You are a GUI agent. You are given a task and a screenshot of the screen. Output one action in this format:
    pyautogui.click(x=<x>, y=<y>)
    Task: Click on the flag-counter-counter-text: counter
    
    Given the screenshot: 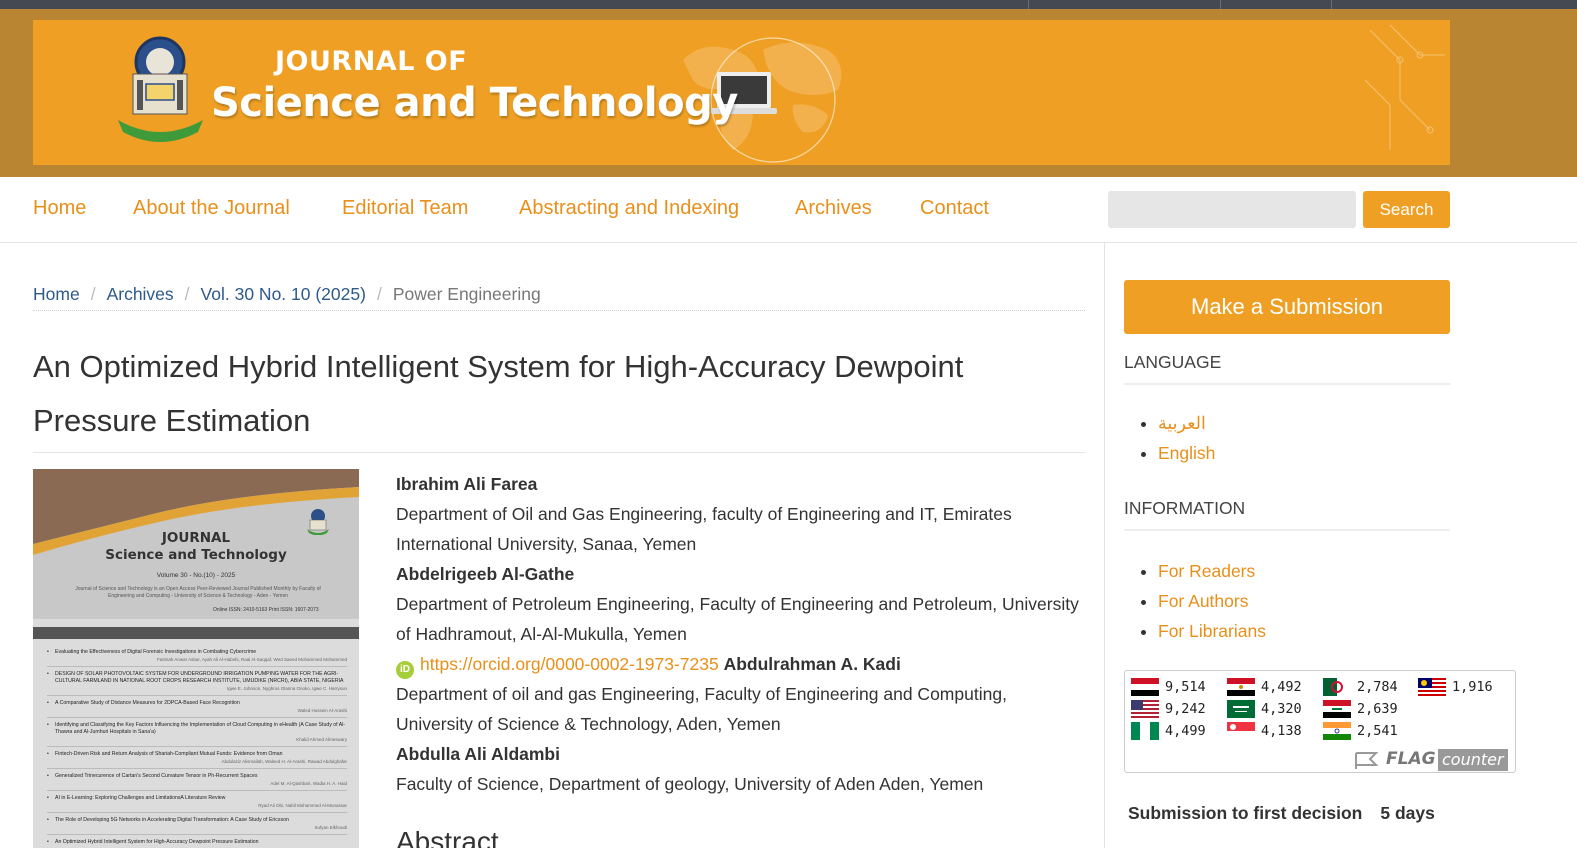 What is the action you would take?
    pyautogui.click(x=1473, y=760)
    